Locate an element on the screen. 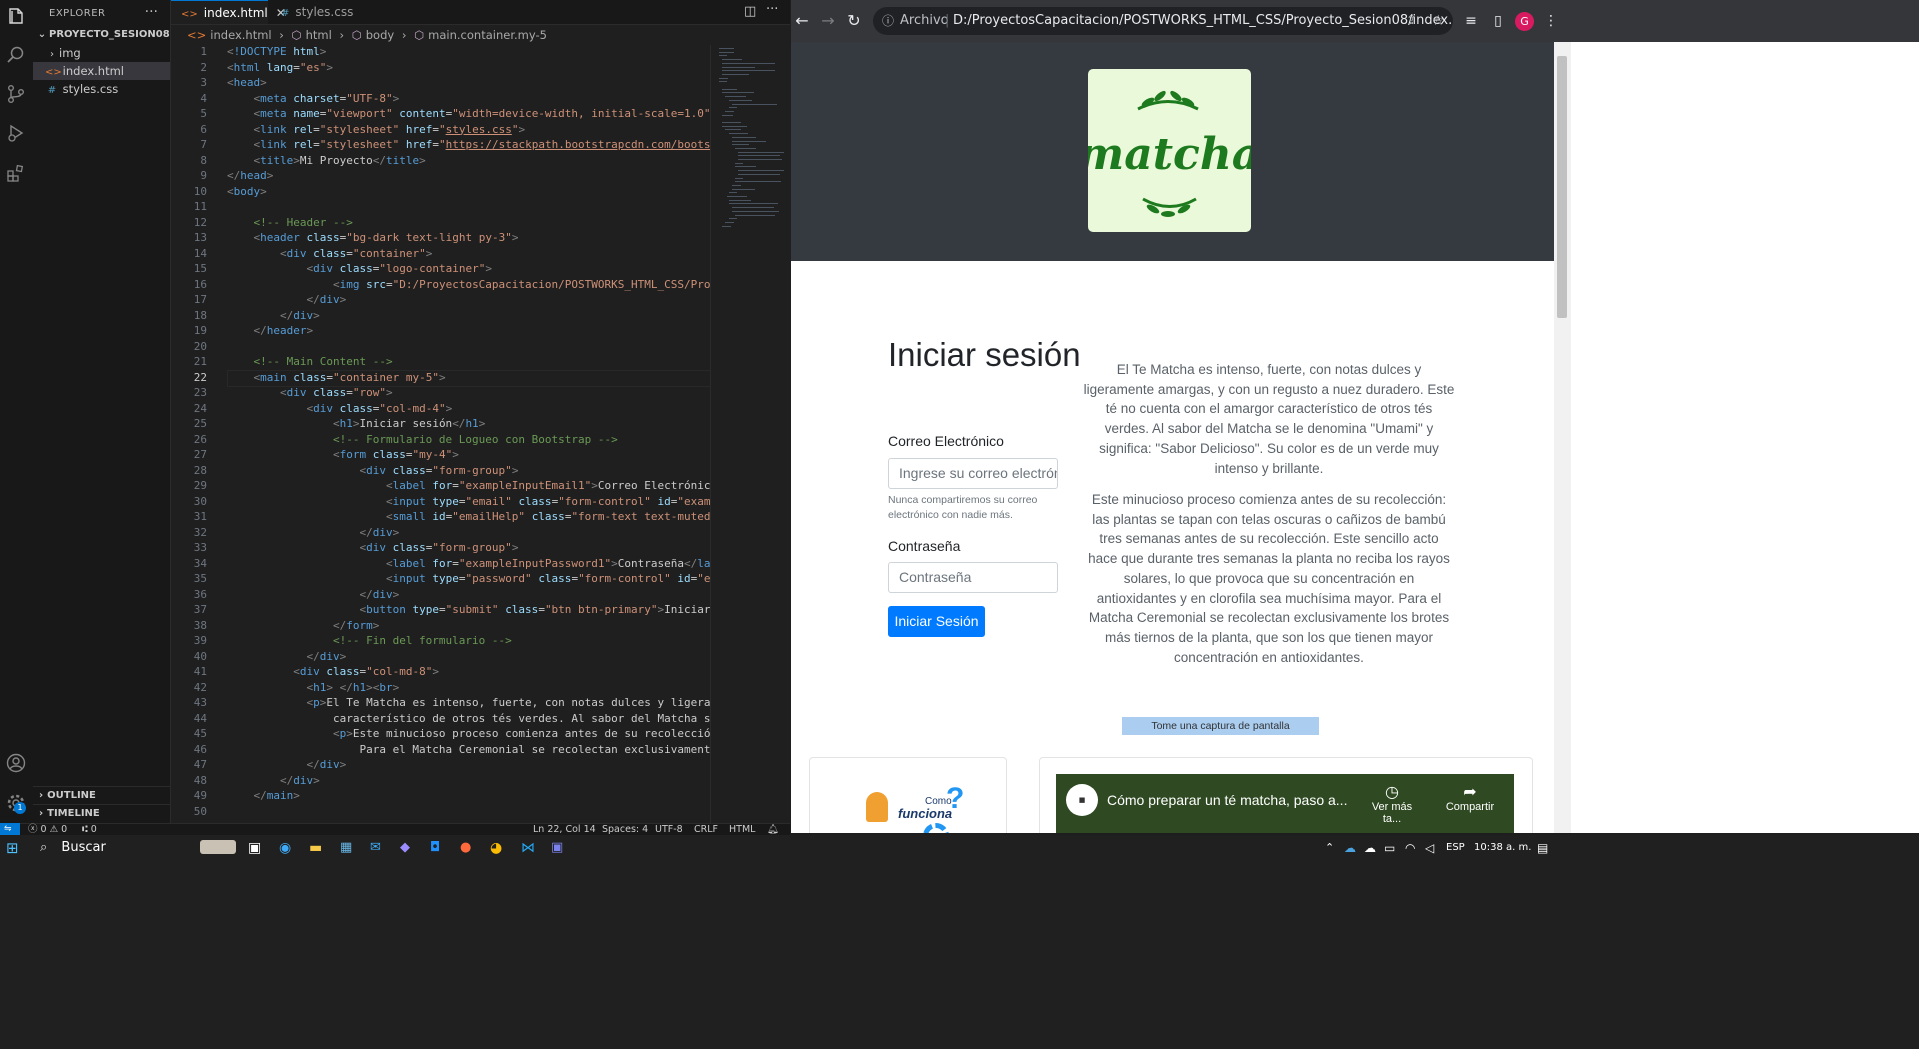 The height and width of the screenshot is (1049, 1919). code-line: <div class="form-group"> is located at coordinates (469, 471).